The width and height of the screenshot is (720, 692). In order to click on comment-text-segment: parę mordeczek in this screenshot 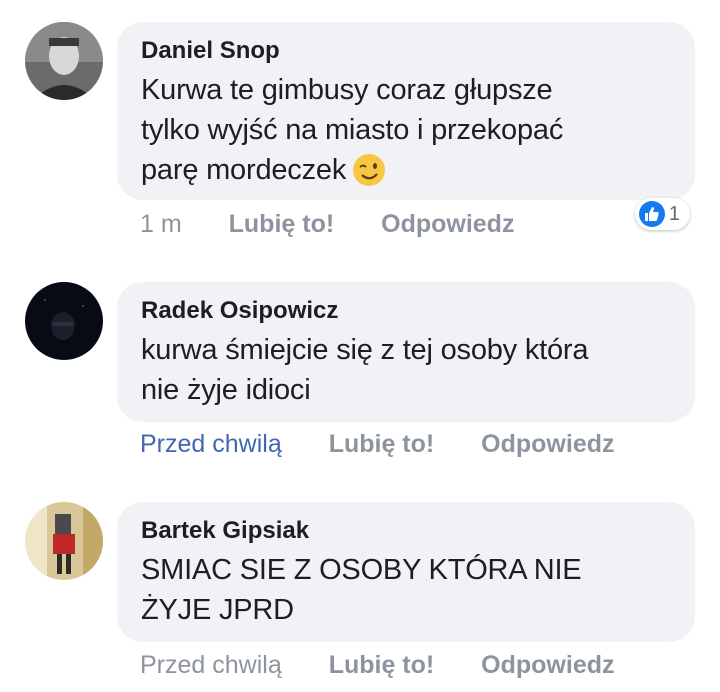, I will do `click(244, 170)`.